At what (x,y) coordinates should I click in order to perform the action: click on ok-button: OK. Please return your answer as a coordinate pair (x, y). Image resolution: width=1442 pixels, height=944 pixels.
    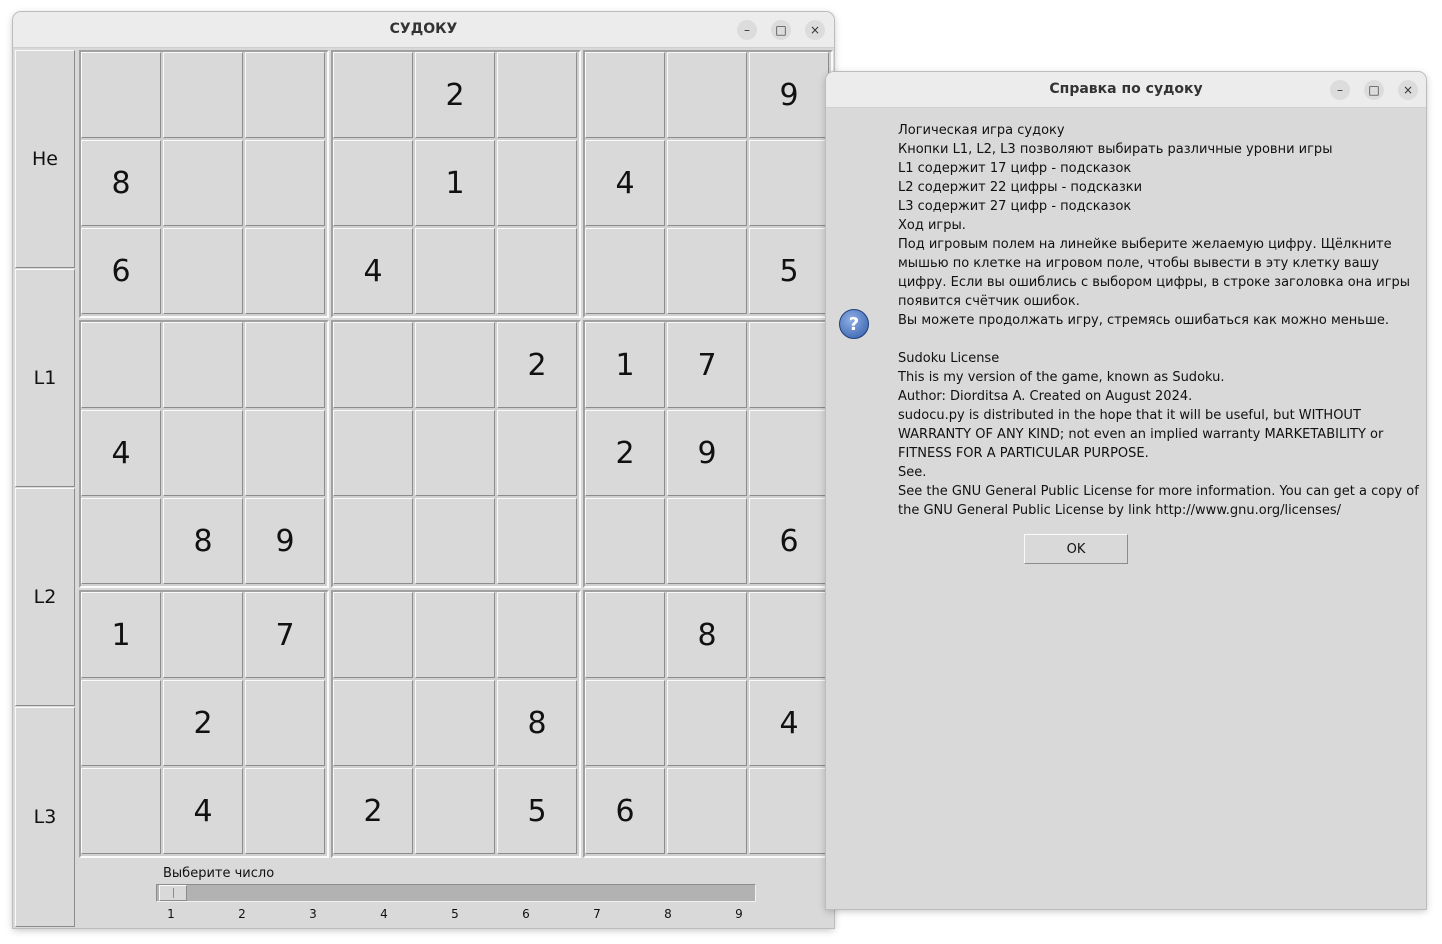
    Looking at the image, I should click on (1076, 549).